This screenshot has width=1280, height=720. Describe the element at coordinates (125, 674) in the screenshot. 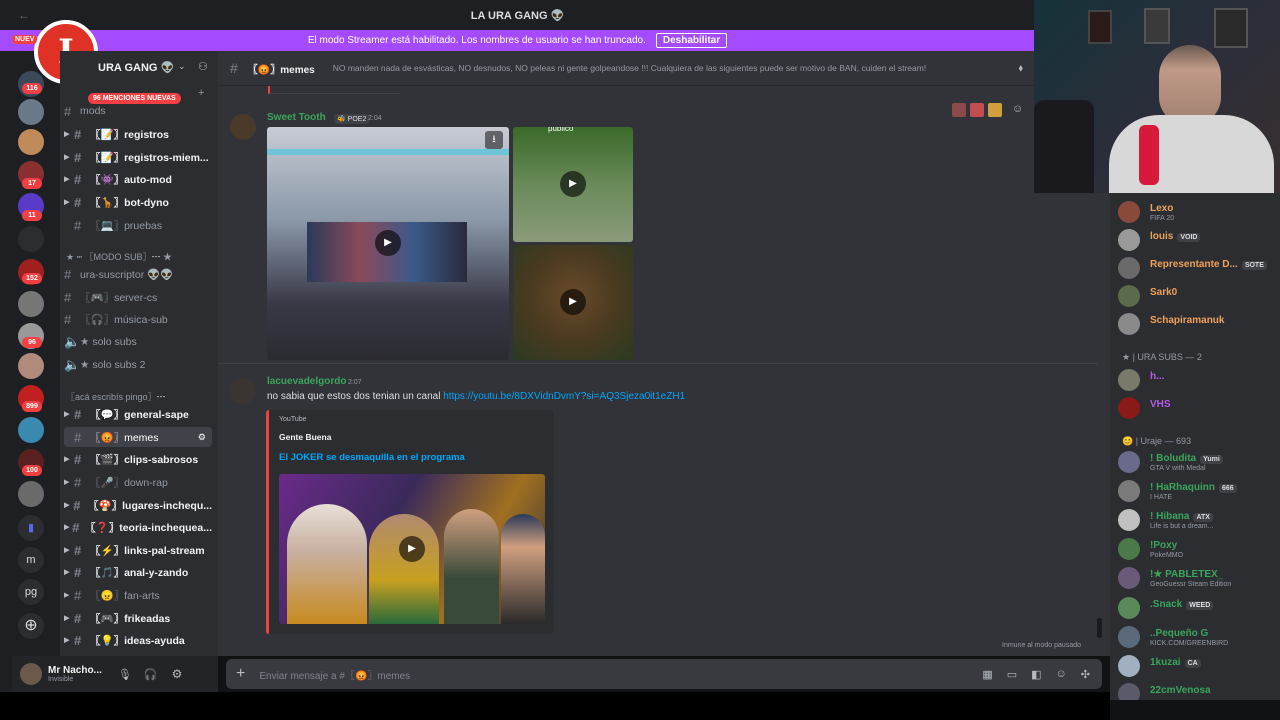

I see `microphone-icon: 🎙` at that location.